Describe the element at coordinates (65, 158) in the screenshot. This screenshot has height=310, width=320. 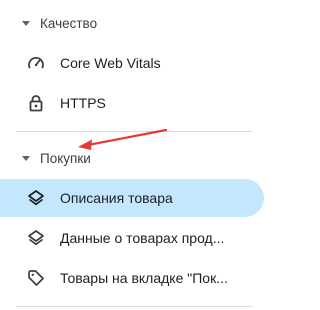
I see `section-label: Покупки` at that location.